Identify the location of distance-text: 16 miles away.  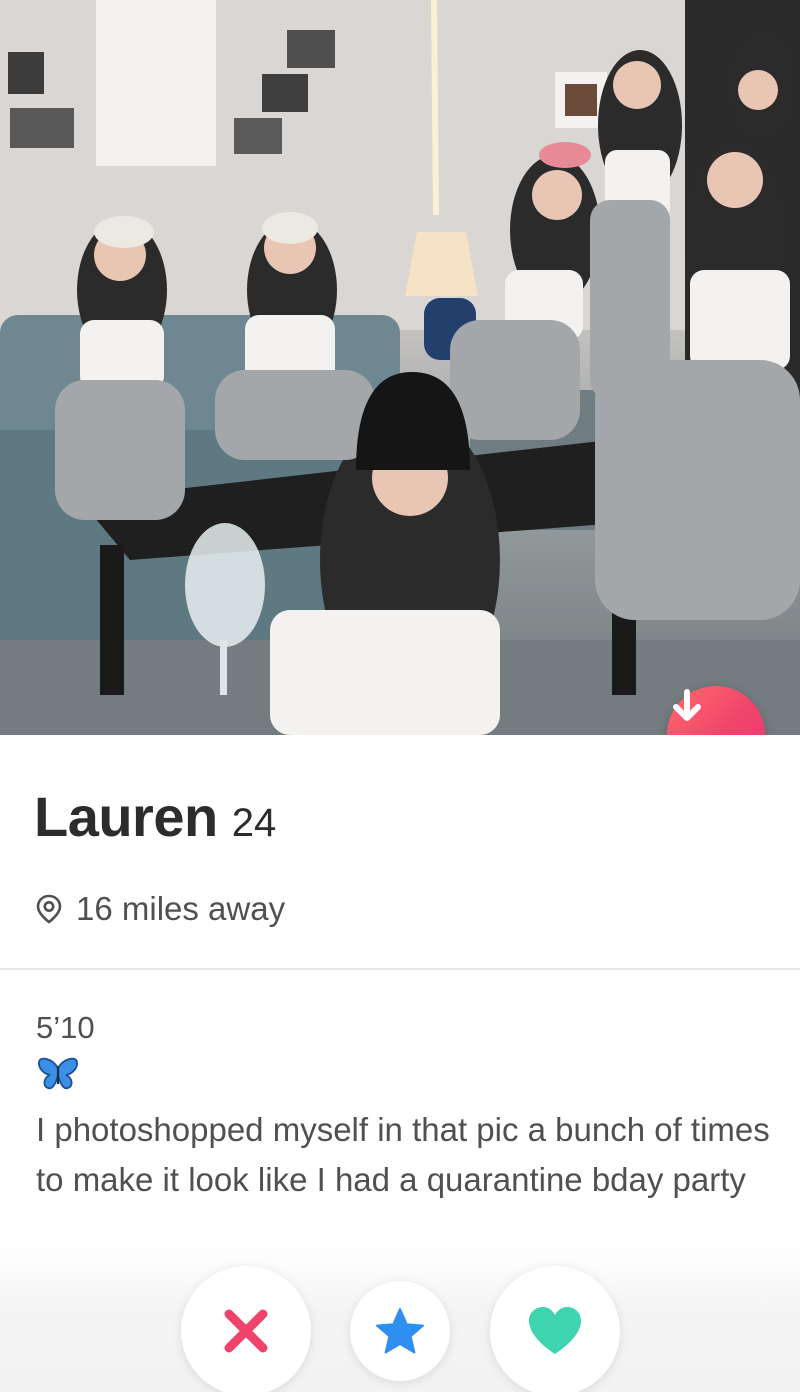
(181, 908).